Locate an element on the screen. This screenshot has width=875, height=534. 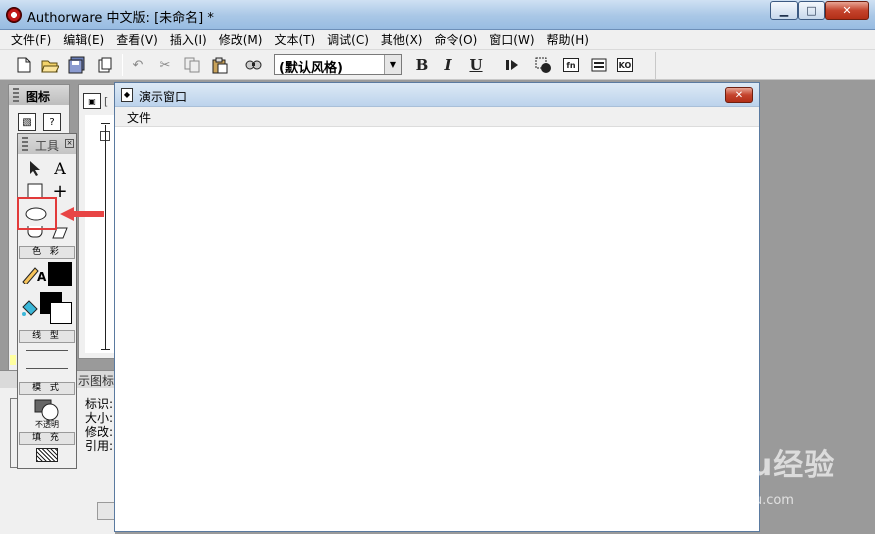
line-section-label: 线 型 is located at coordinates (47, 336).